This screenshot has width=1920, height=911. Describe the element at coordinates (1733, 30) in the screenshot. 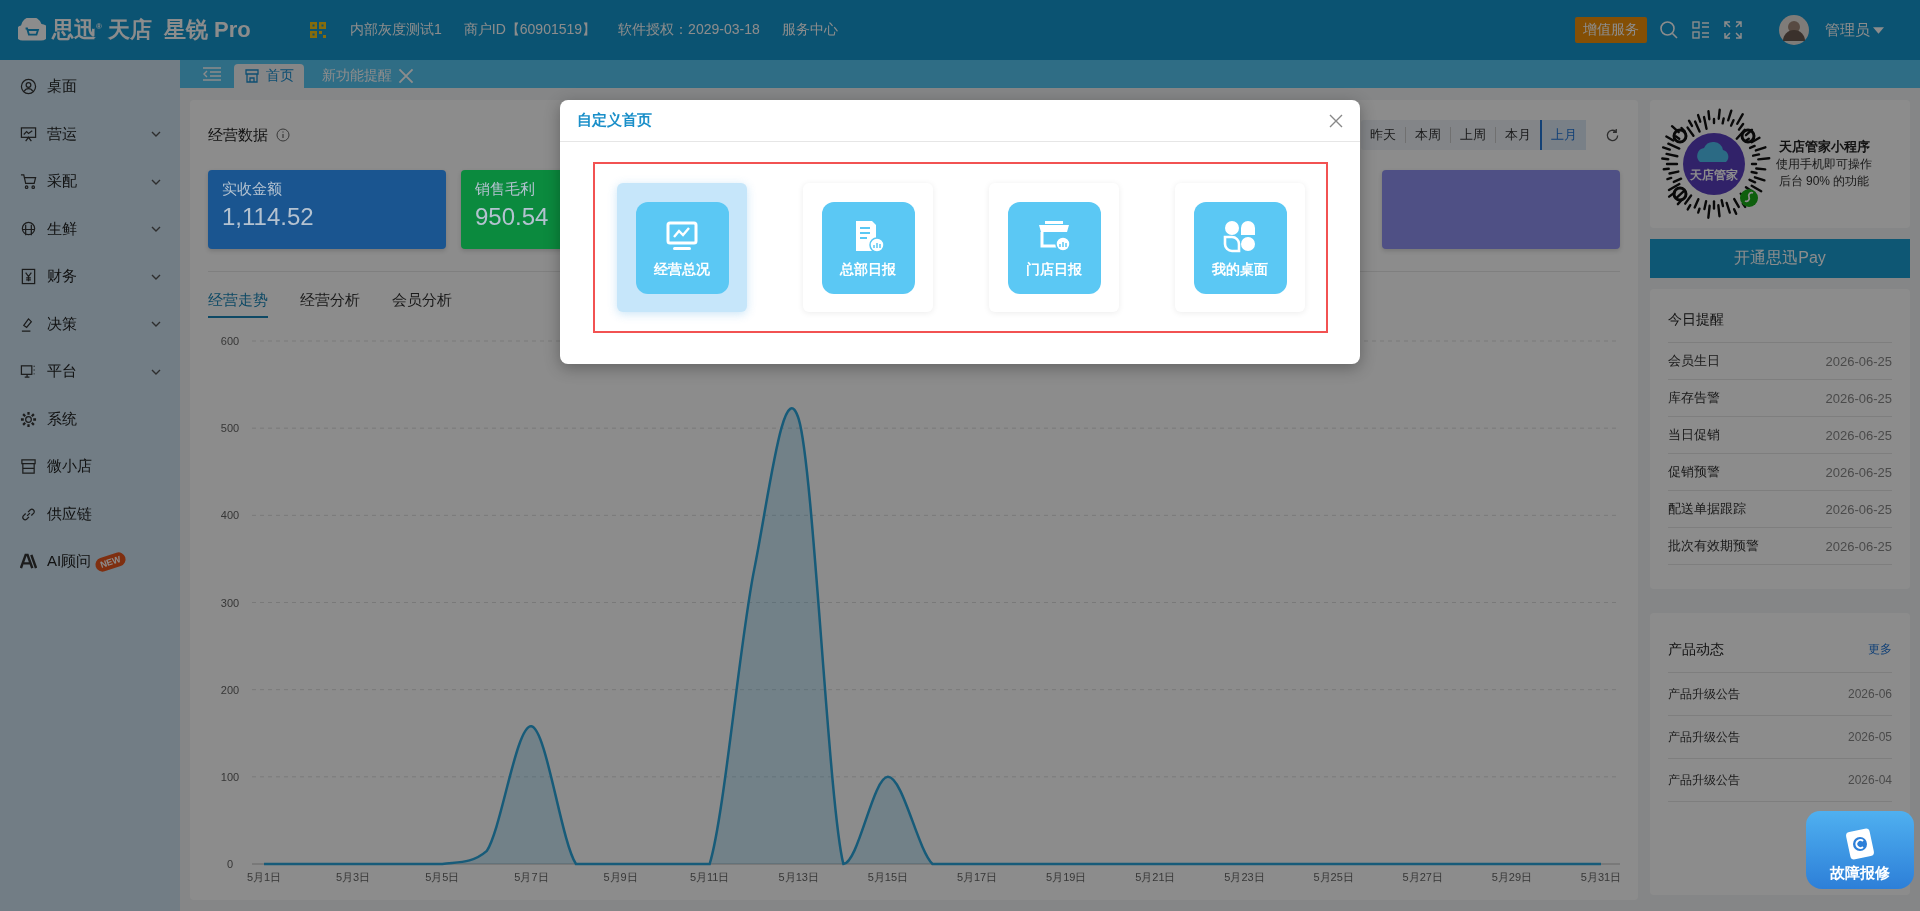

I see `fullscreen-icon` at that location.